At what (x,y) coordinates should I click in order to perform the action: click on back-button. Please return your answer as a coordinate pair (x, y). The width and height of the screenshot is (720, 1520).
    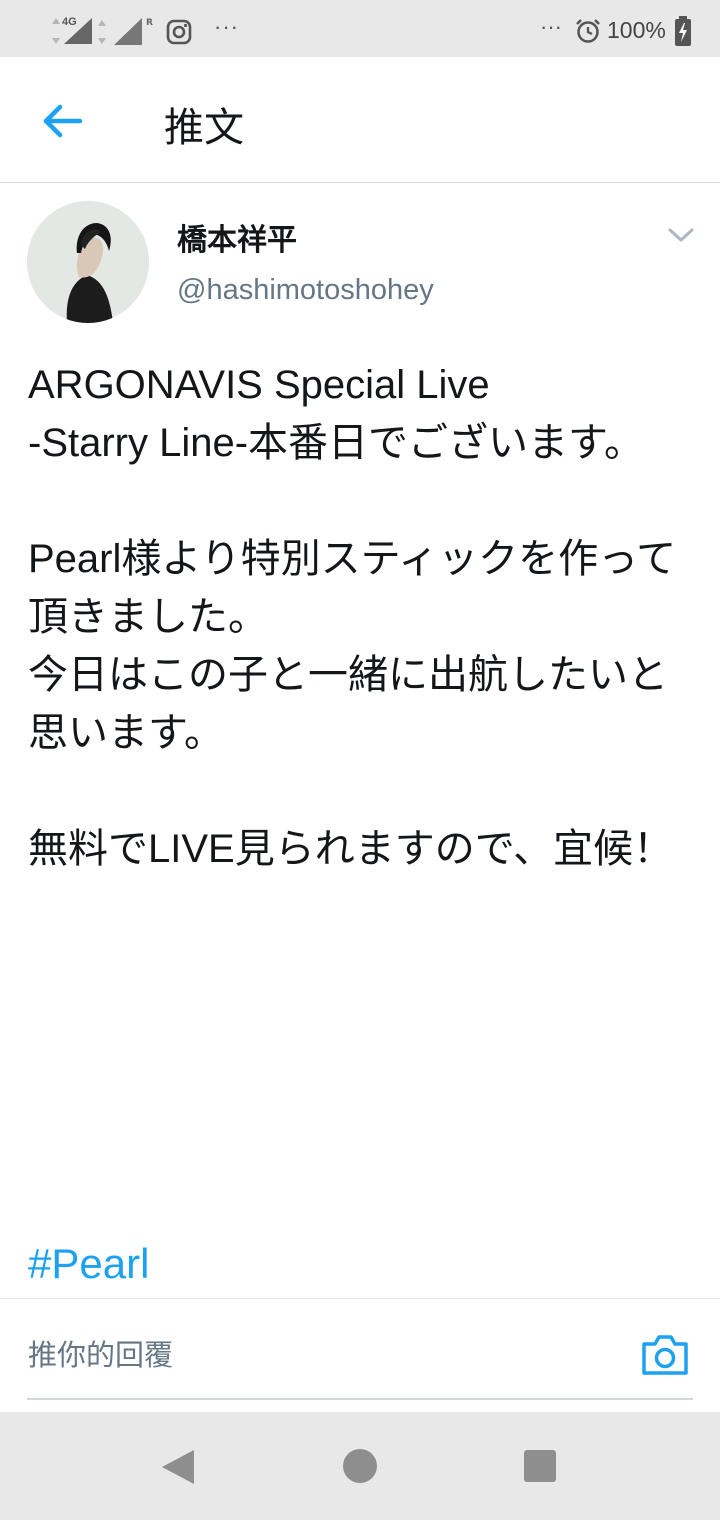
    Looking at the image, I should click on (63, 121).